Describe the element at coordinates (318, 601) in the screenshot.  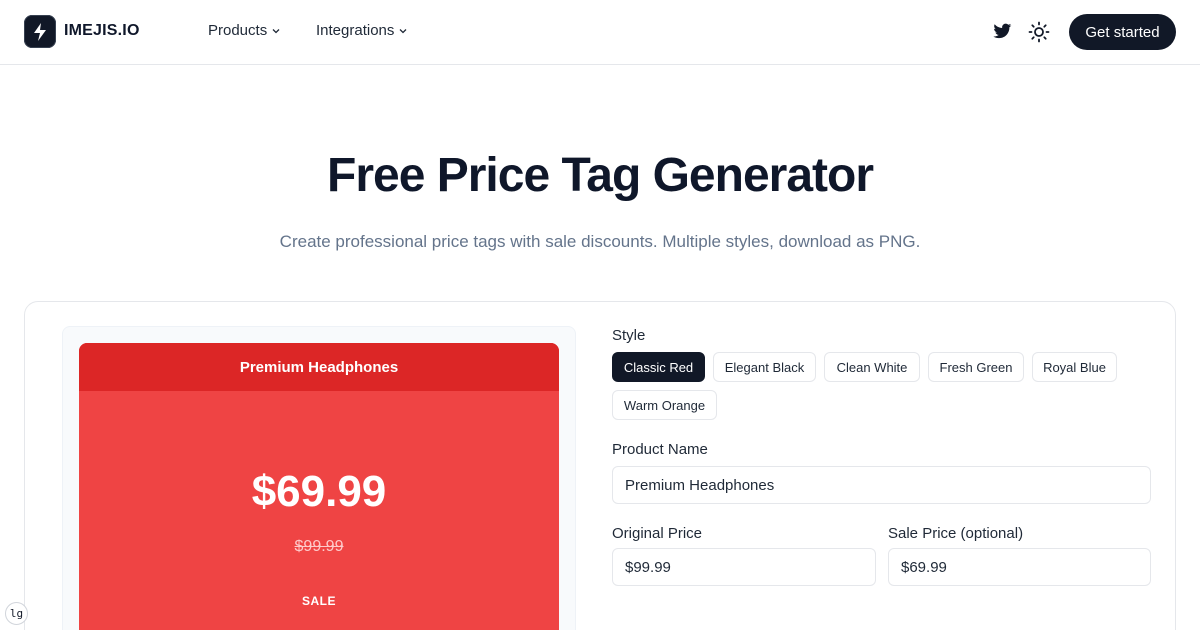
I see `price-tag-sale-badge: SALE` at that location.